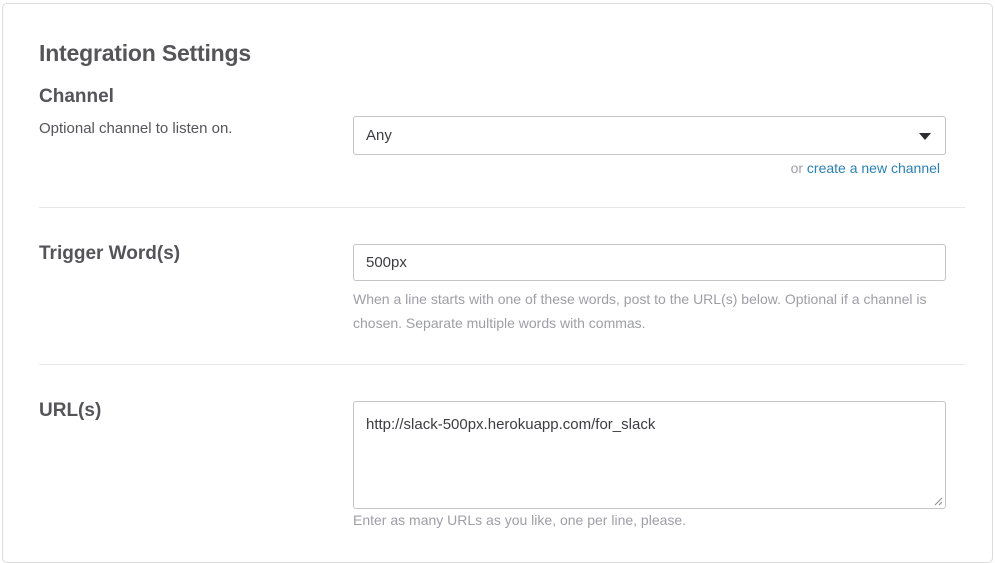 The image size is (995, 563). Describe the element at coordinates (136, 128) in the screenshot. I see `channel-description: Optional channel to listen on.` at that location.